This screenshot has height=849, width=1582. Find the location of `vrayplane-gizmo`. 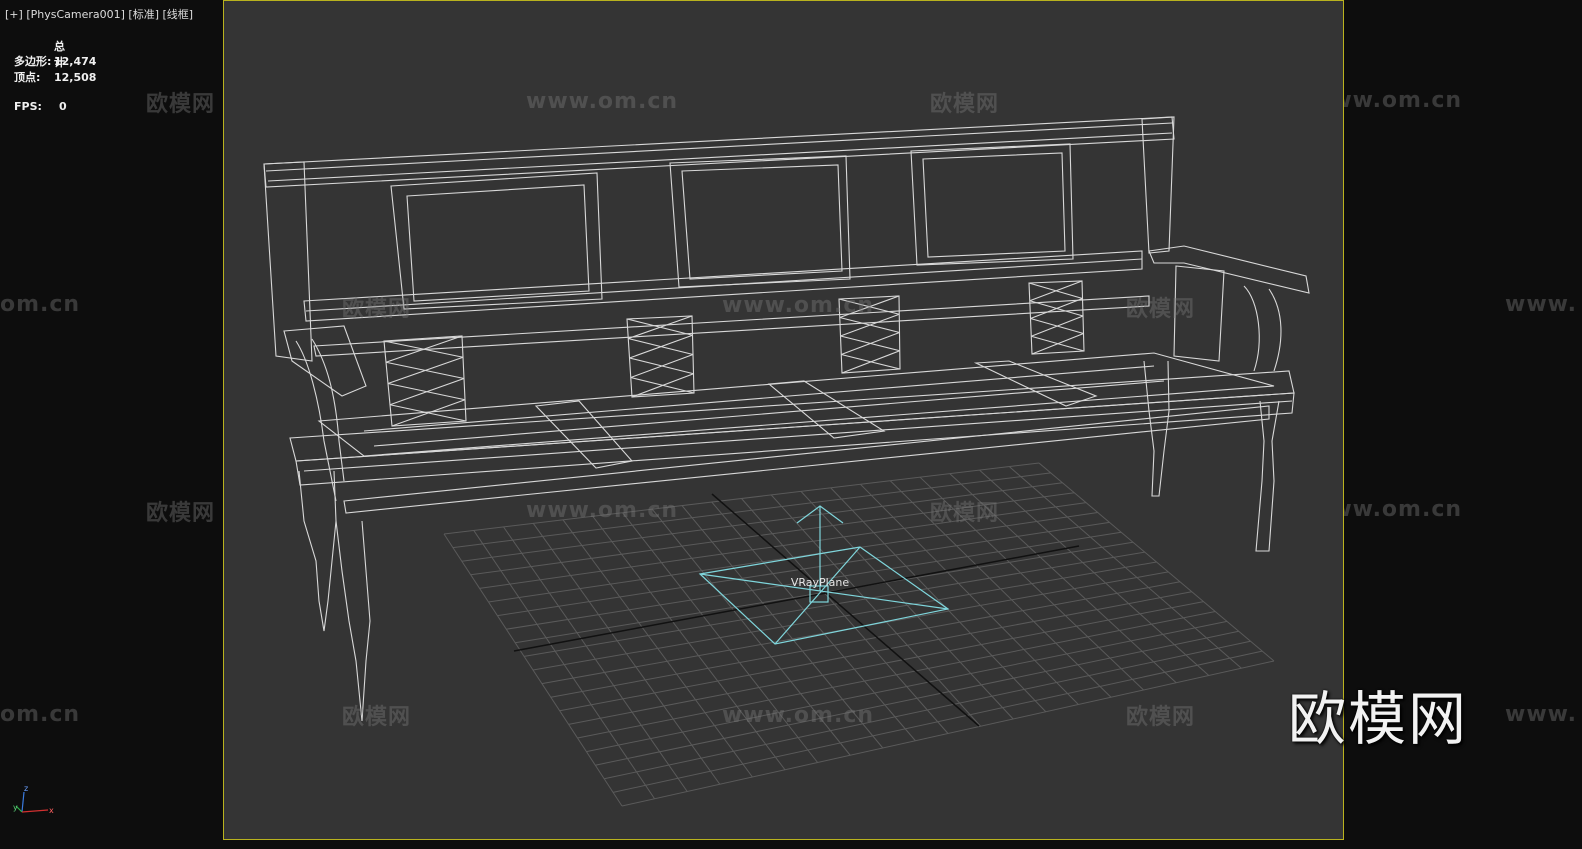

vrayplane-gizmo is located at coordinates (824, 595).